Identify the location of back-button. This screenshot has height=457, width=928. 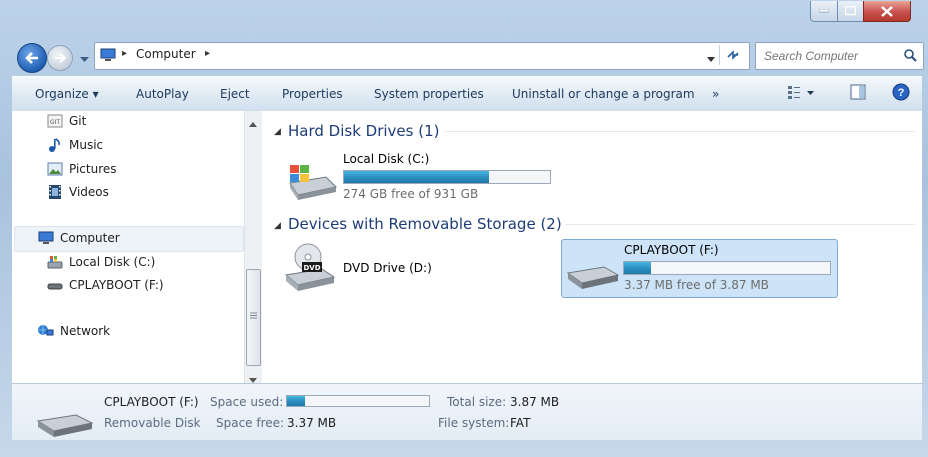
(32, 58).